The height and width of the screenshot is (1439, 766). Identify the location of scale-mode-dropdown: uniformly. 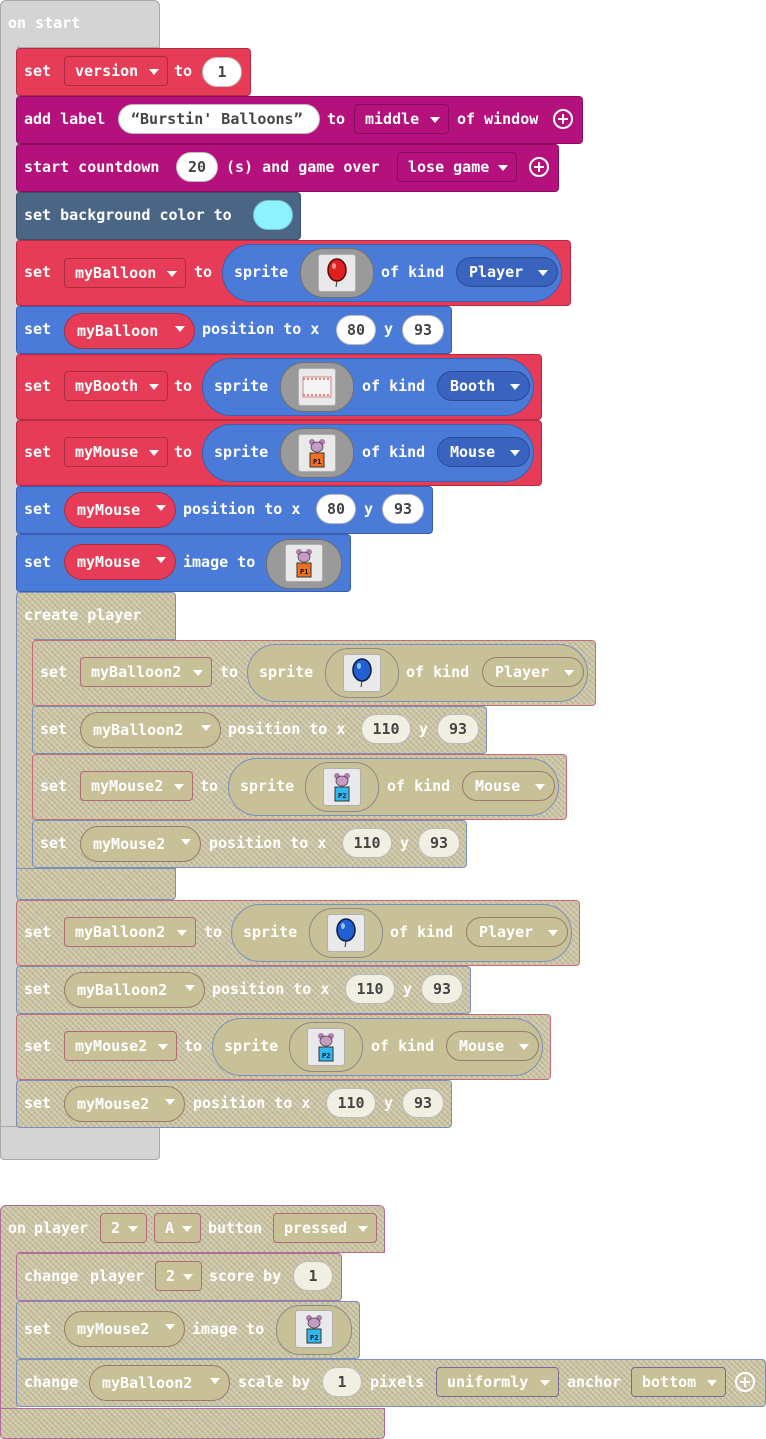
(497, 1382).